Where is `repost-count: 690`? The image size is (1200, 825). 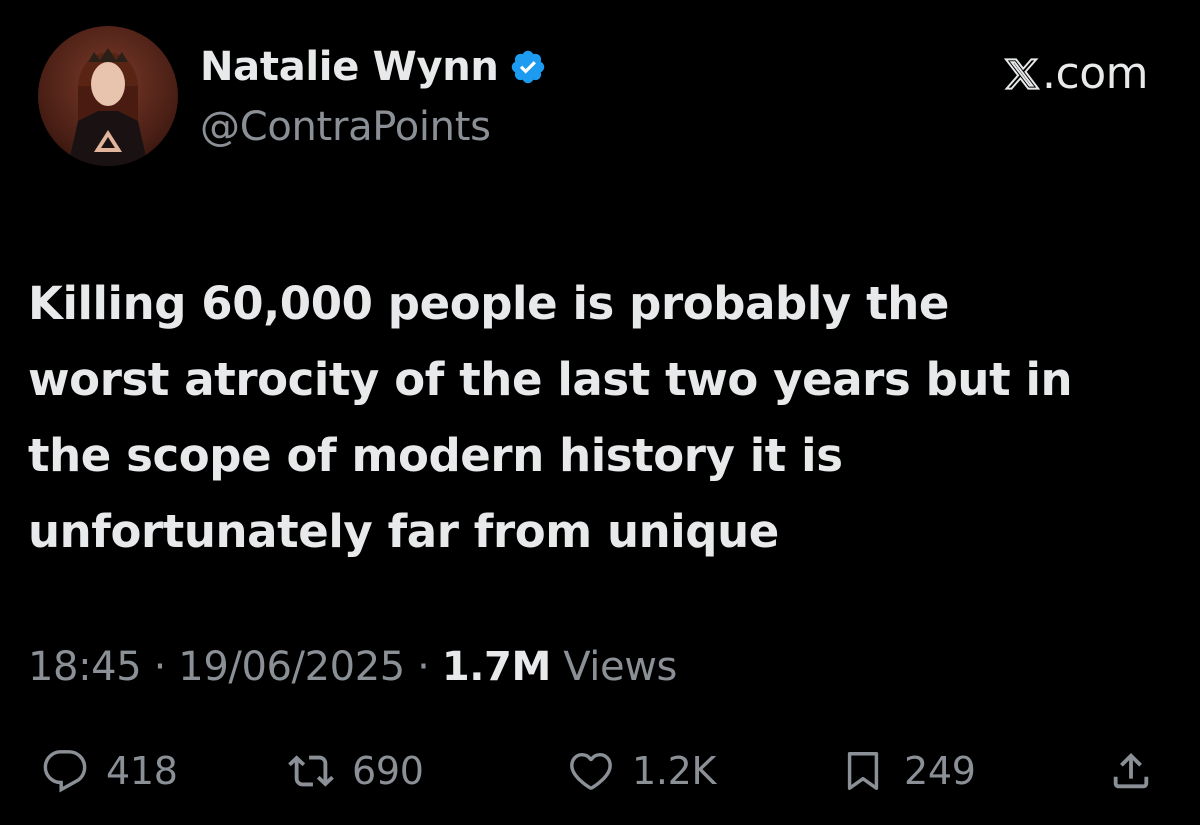 repost-count: 690 is located at coordinates (388, 771).